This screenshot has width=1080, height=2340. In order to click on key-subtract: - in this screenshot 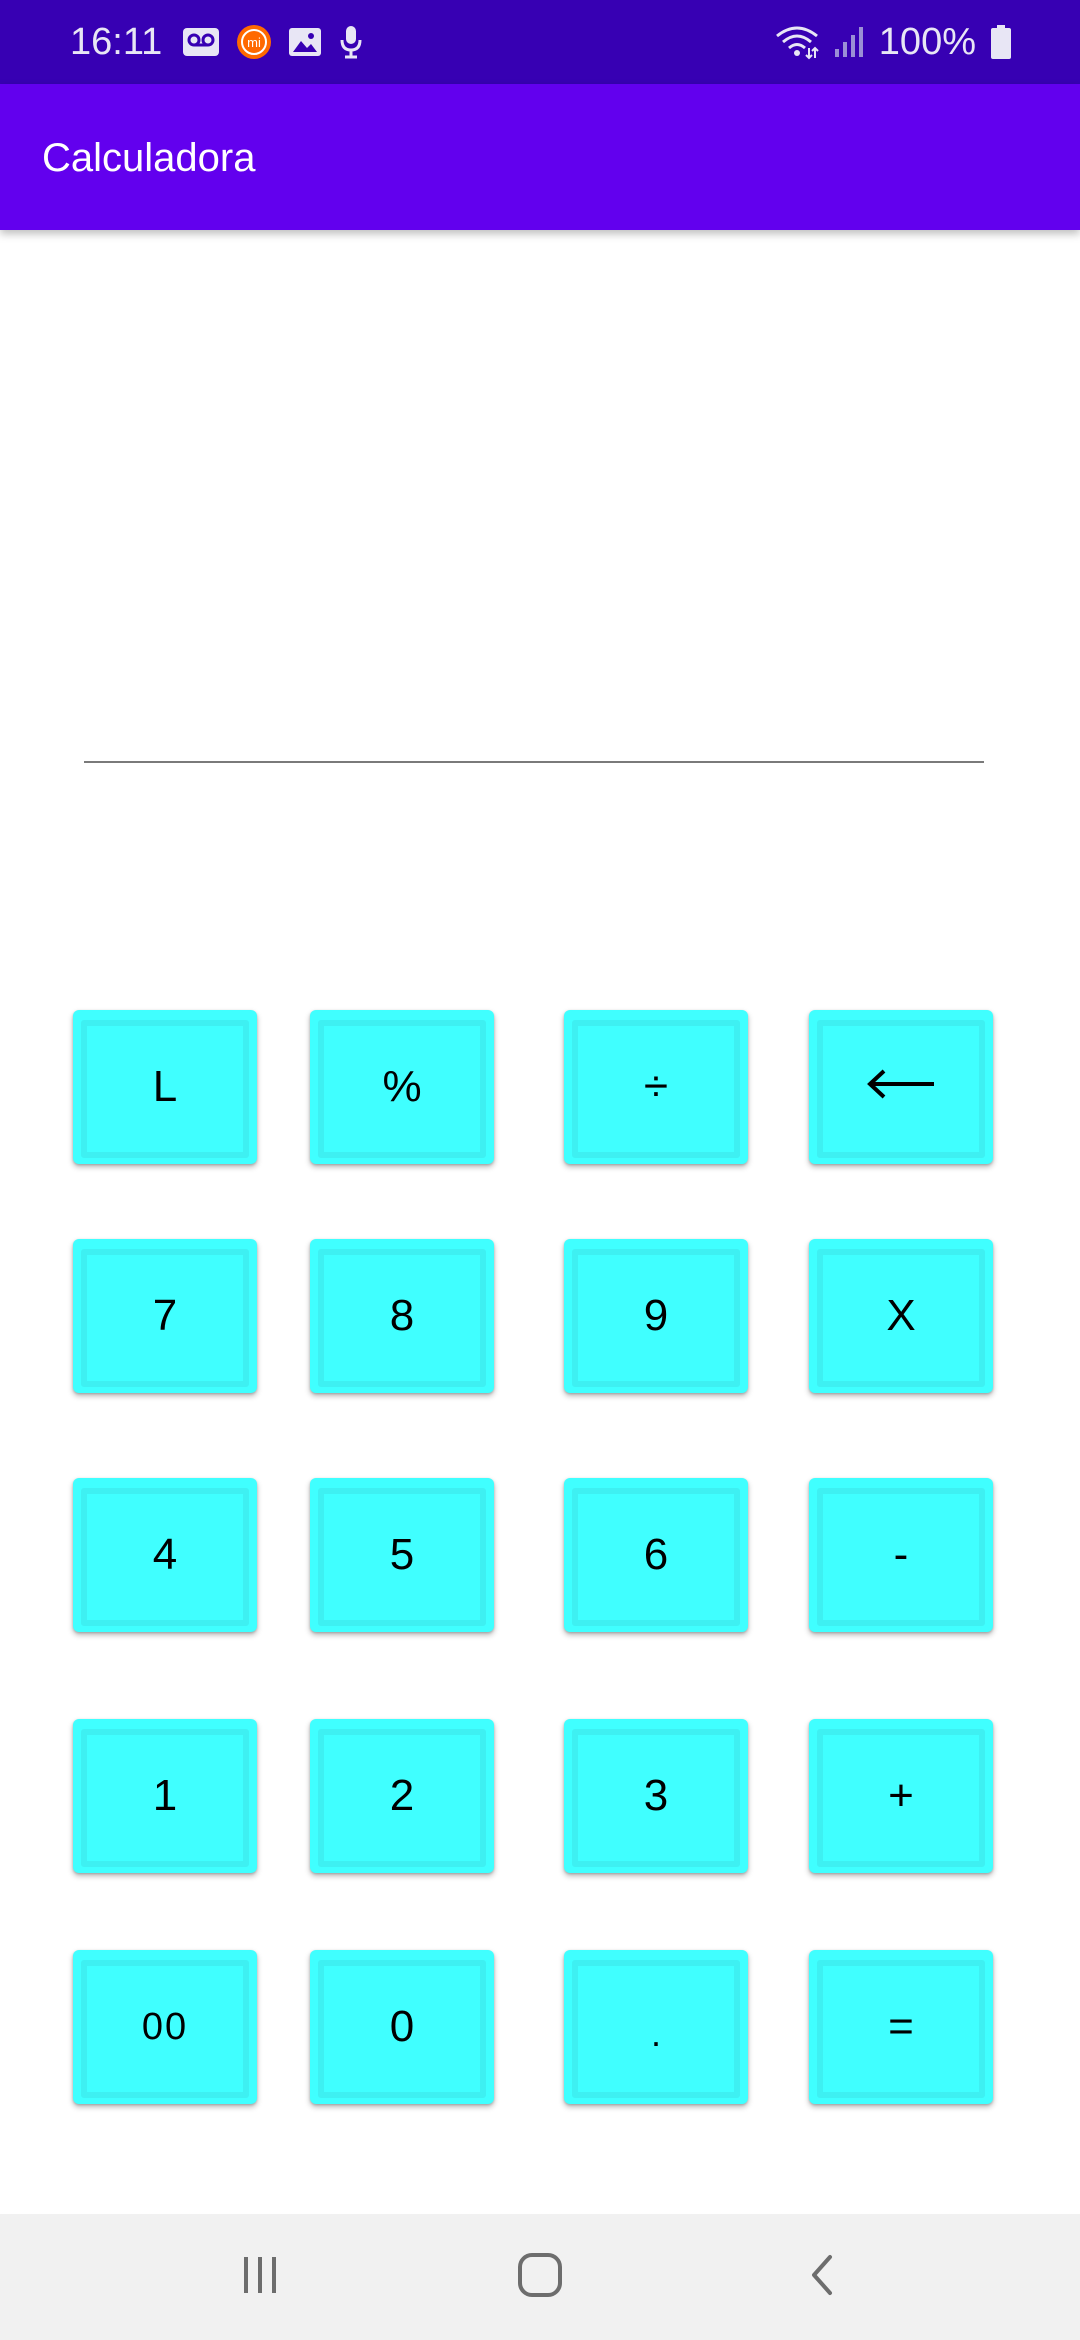, I will do `click(901, 1555)`.